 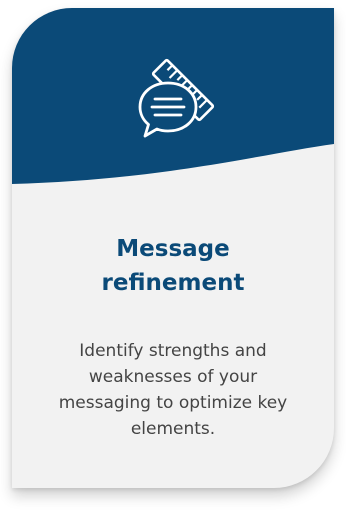 I want to click on card-title-line-2: refinement, so click(x=173, y=283).